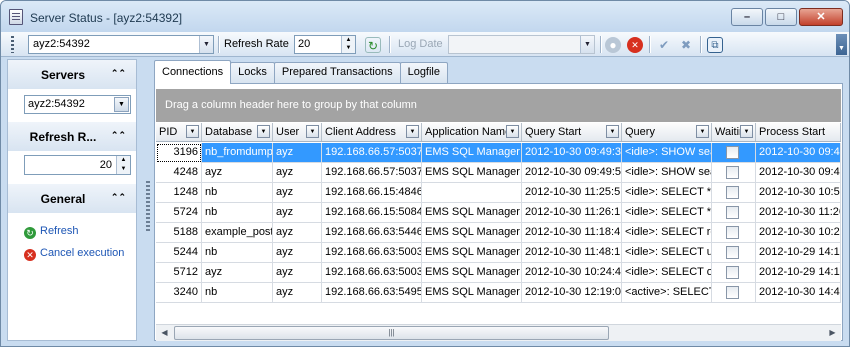 The width and height of the screenshot is (850, 347). Describe the element at coordinates (372, 293) in the screenshot. I see `addr-cell: 192.168.66.63:5495` at that location.